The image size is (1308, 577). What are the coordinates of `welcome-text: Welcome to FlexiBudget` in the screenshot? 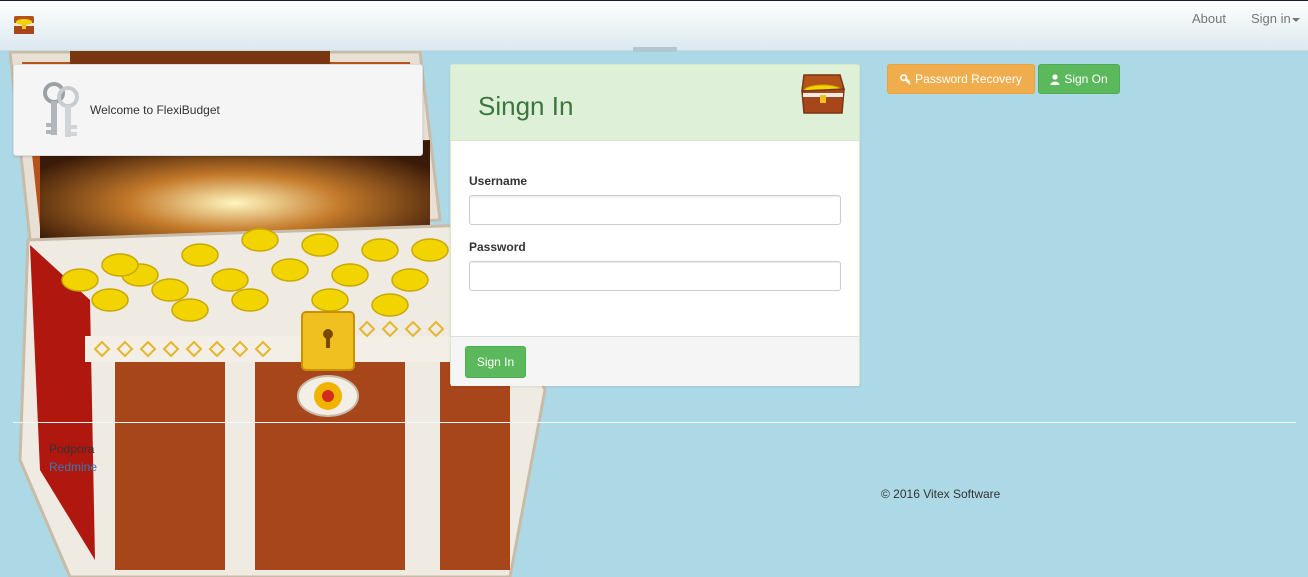 It's located at (155, 110).